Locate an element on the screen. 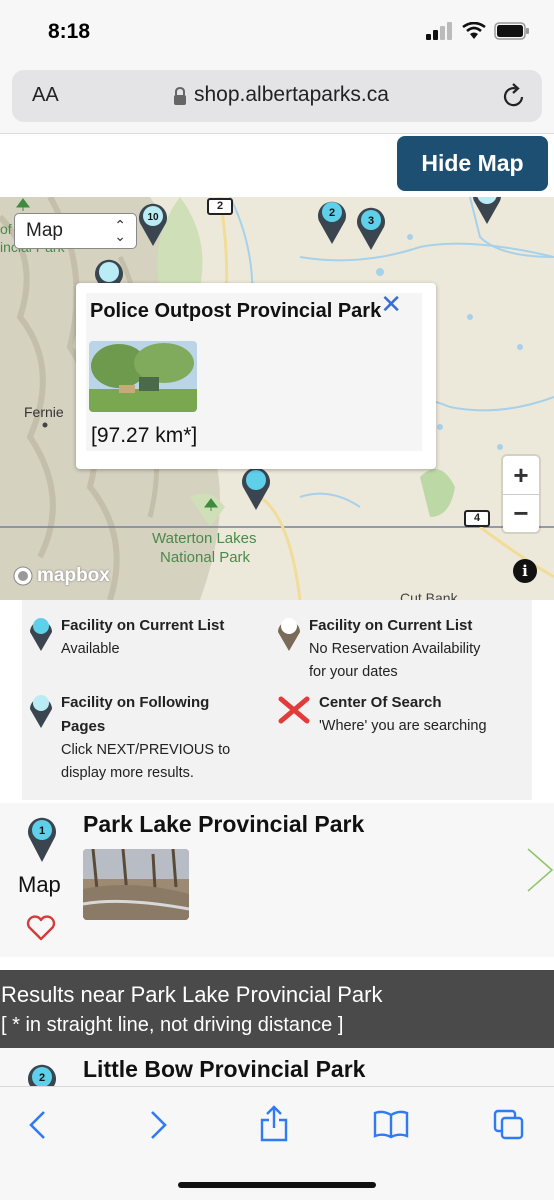 The image size is (554, 1200). legend-following-sub2: display more results. is located at coordinates (127, 773).